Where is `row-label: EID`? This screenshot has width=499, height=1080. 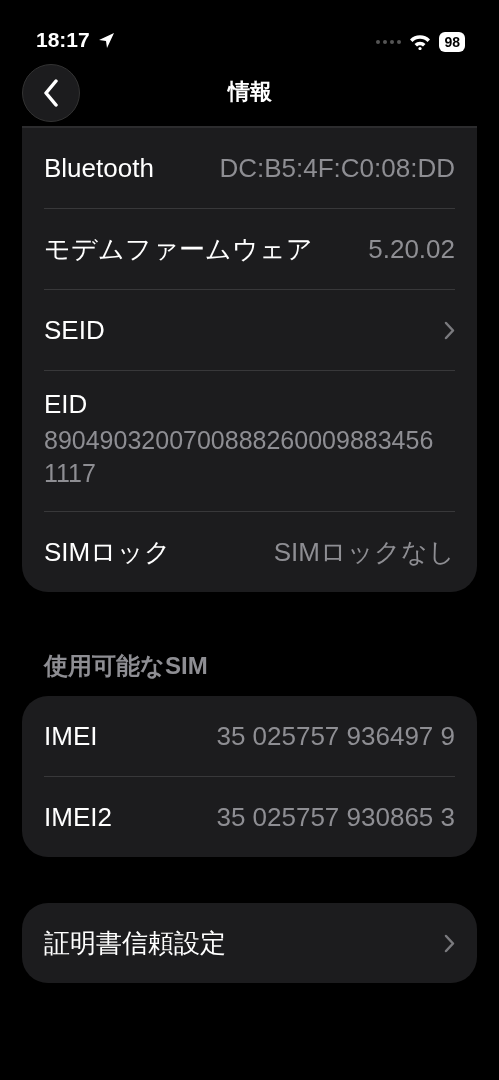 row-label: EID is located at coordinates (66, 404).